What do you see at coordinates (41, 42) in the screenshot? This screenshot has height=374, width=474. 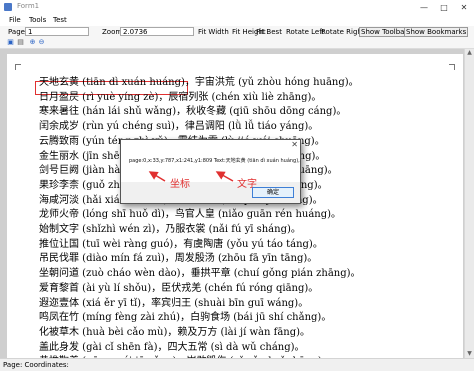 I see `zoom-out-icon: ⊖` at bounding box center [41, 42].